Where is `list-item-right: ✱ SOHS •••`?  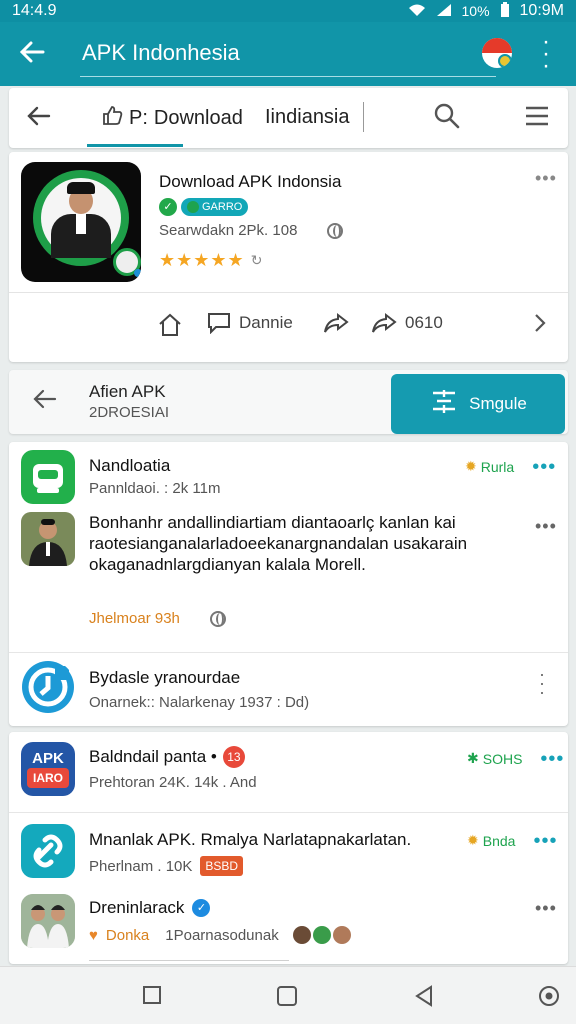 list-item-right: ✱ SOHS ••• is located at coordinates (515, 759).